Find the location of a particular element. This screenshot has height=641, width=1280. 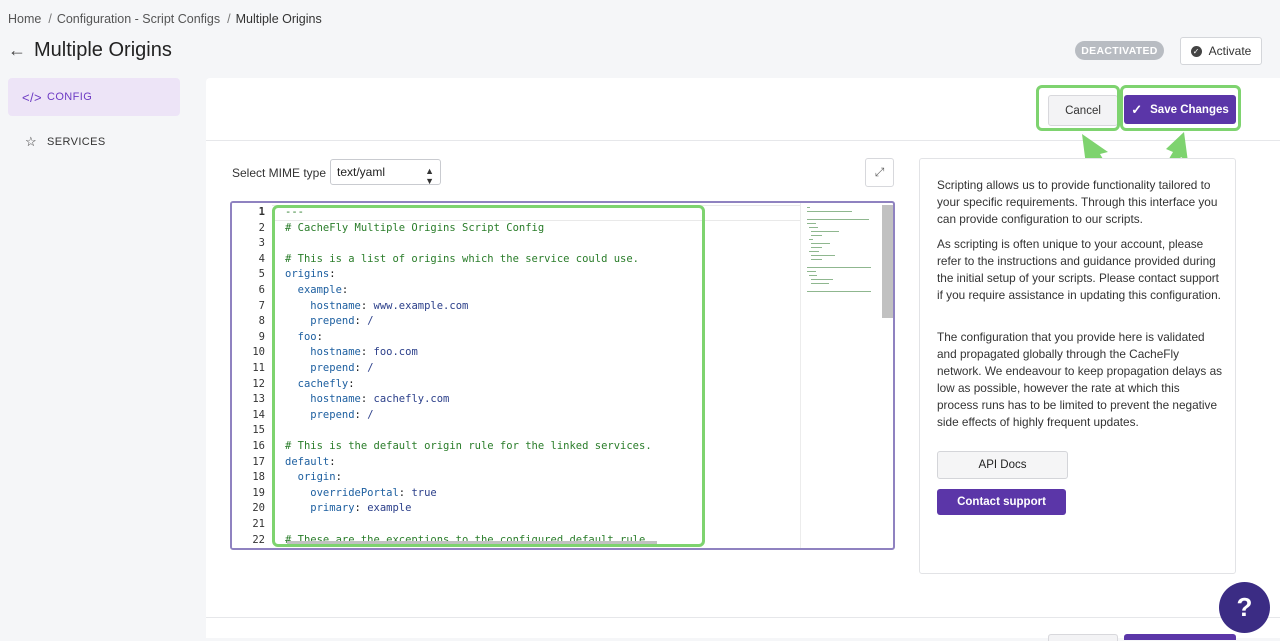

expand-icon: ⤢ is located at coordinates (879, 172).